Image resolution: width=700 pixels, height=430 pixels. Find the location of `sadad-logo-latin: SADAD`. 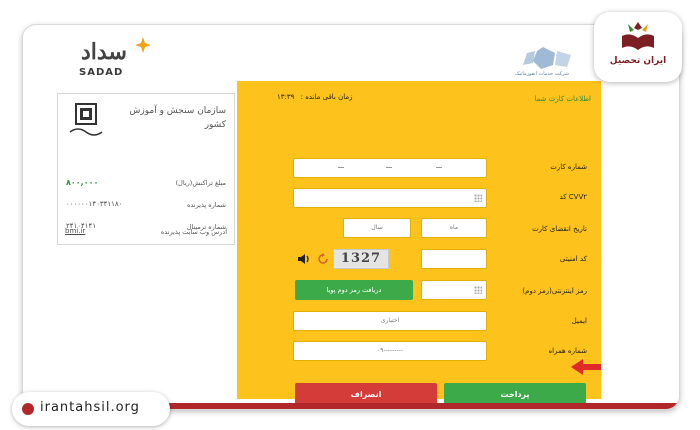

sadad-logo-latin: SADAD is located at coordinates (101, 72).